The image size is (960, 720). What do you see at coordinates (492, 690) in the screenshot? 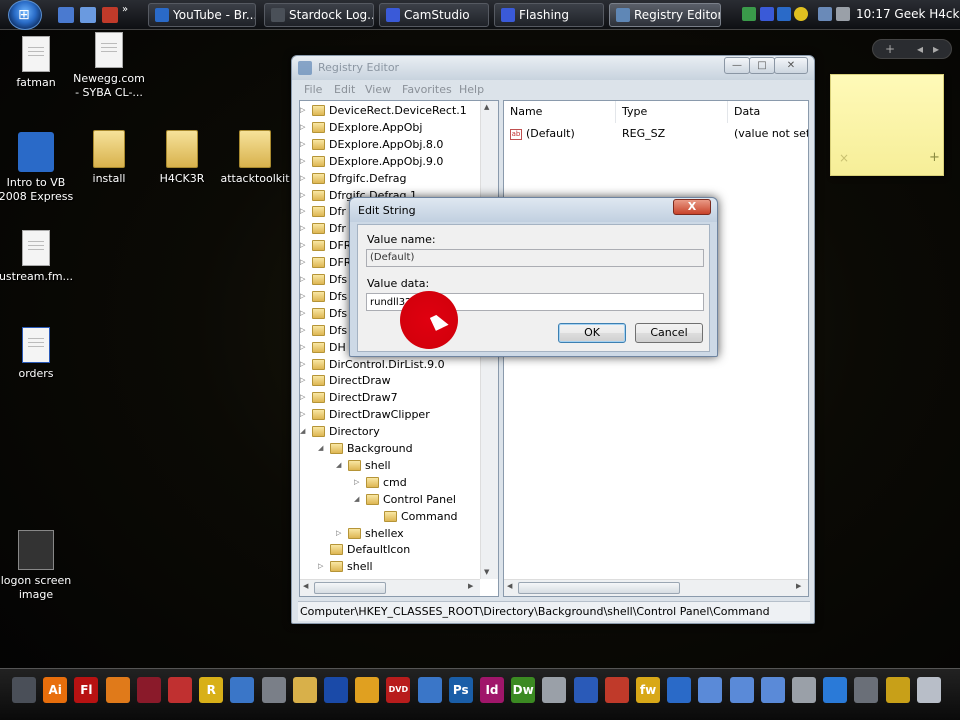
I see `indesign-icon: Id` at bounding box center [492, 690].